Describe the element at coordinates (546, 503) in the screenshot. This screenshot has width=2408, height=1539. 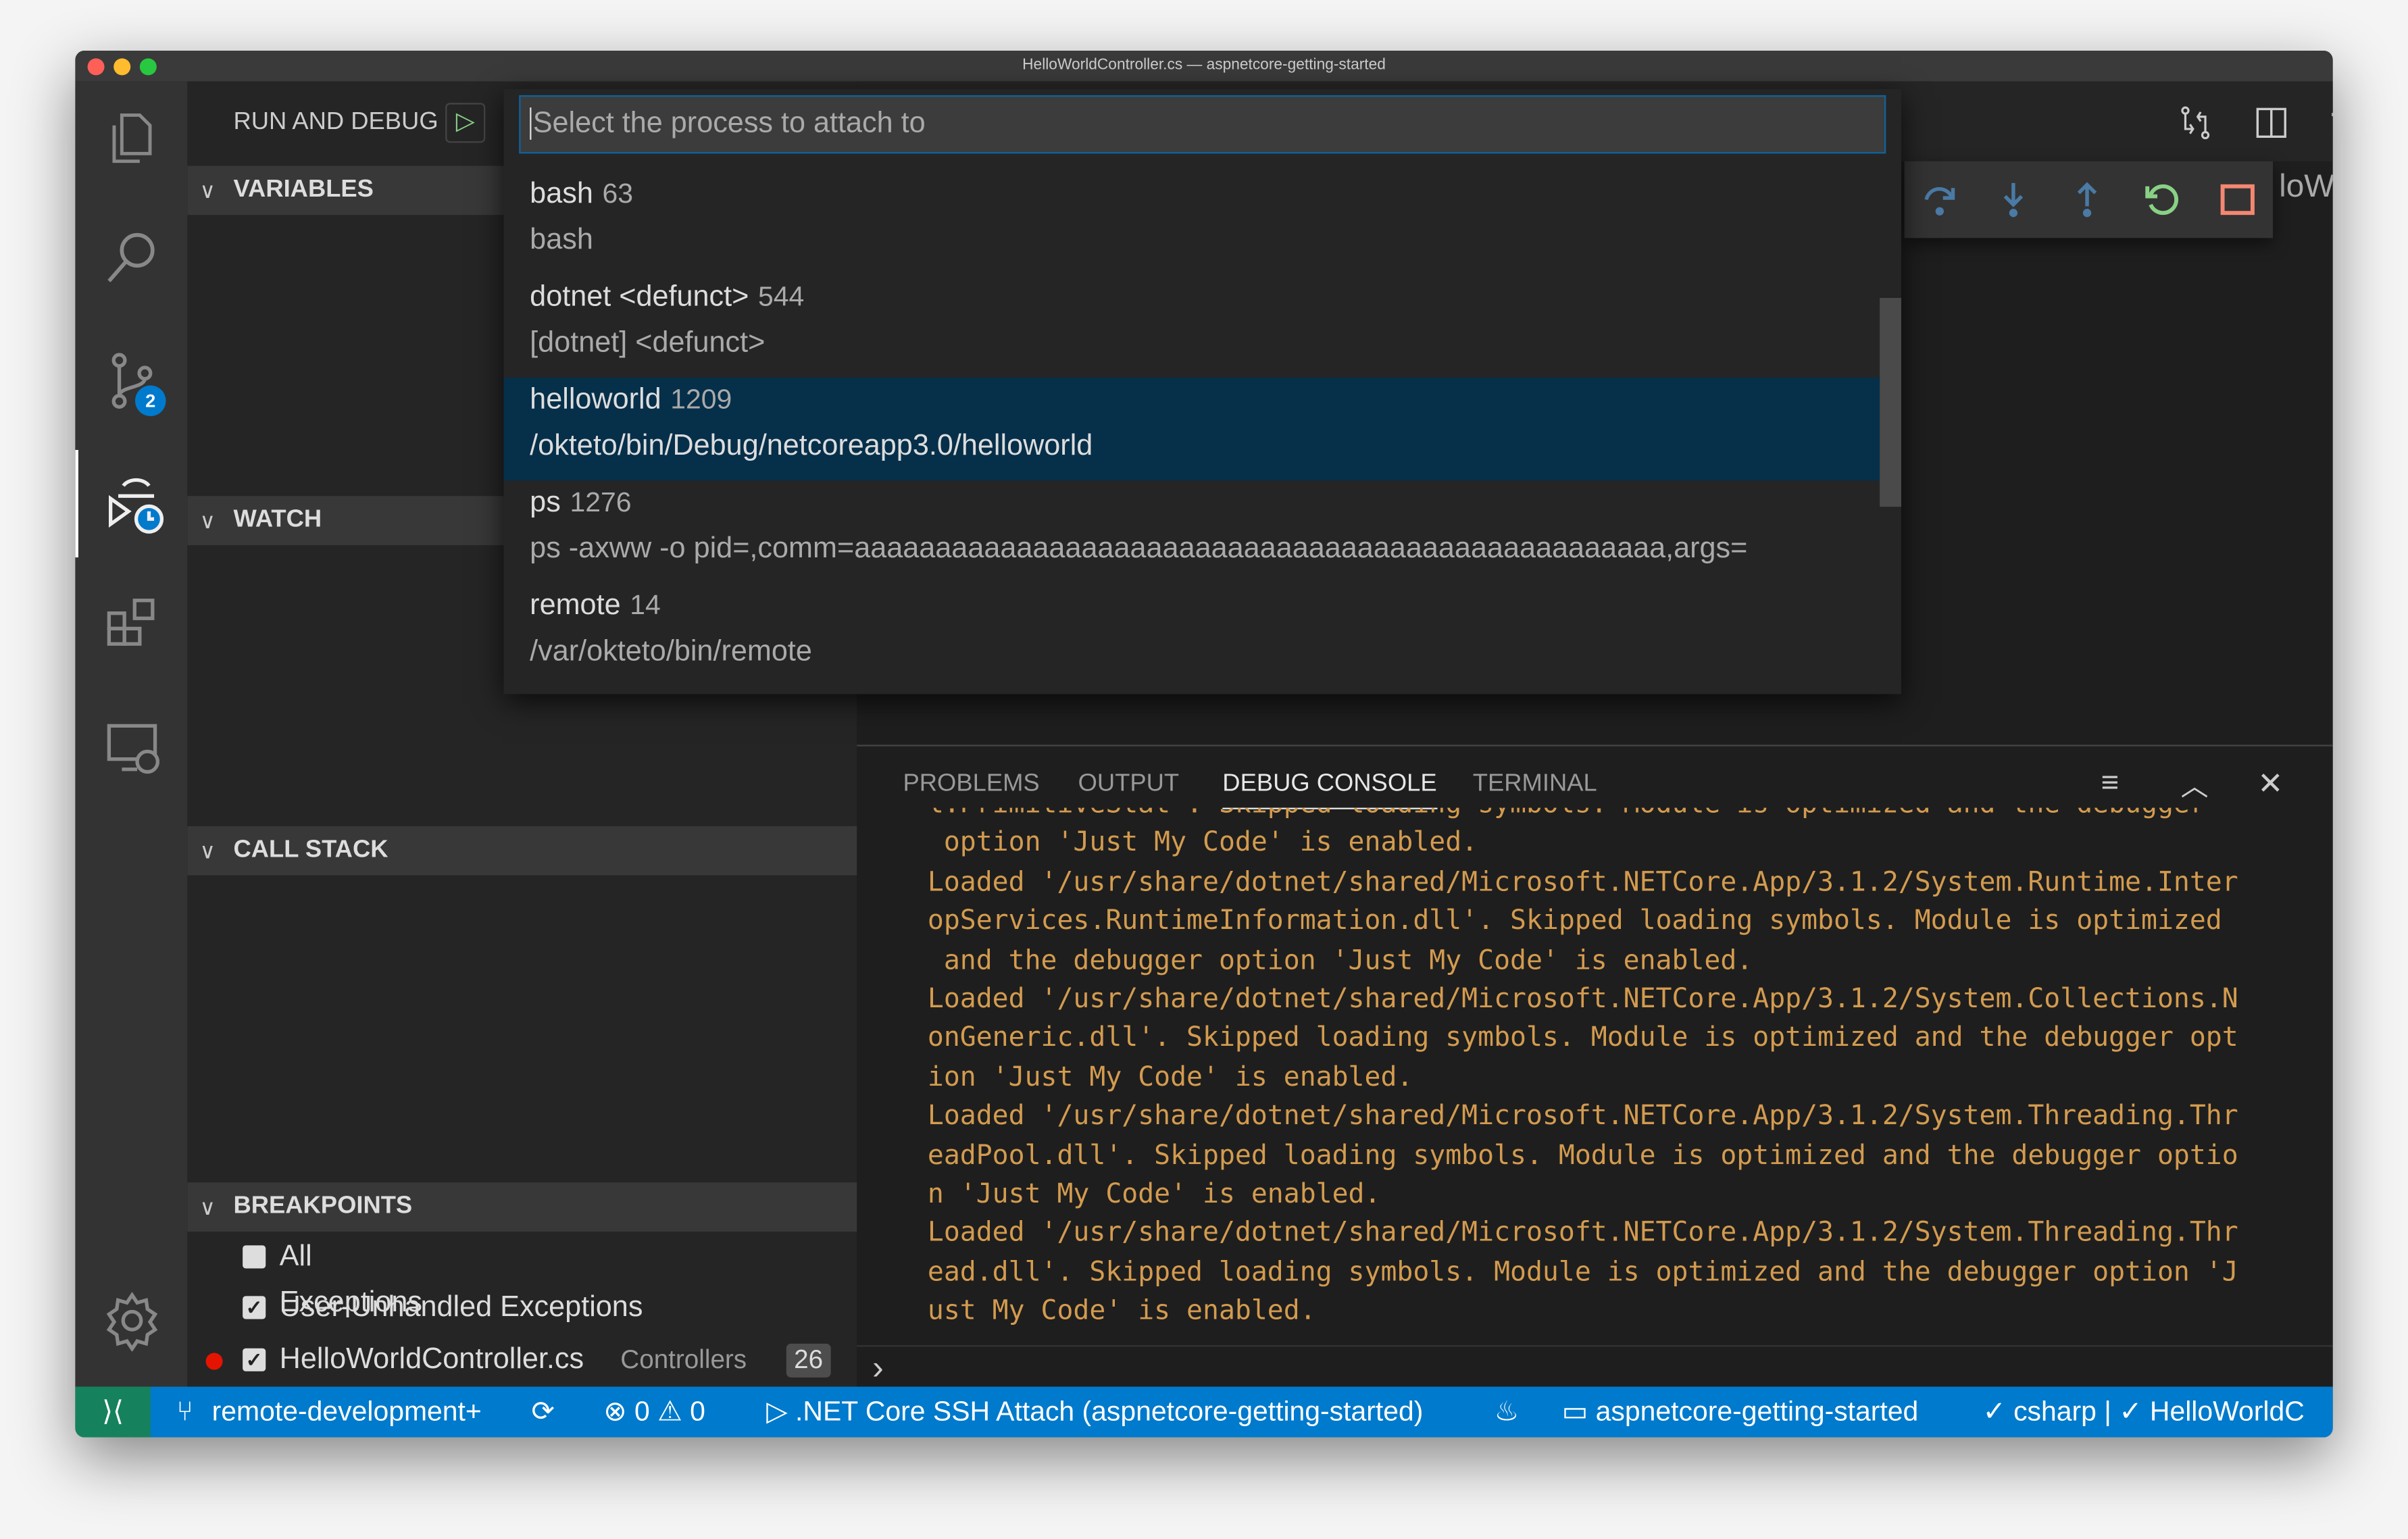
I see `process-name: ps` at that location.